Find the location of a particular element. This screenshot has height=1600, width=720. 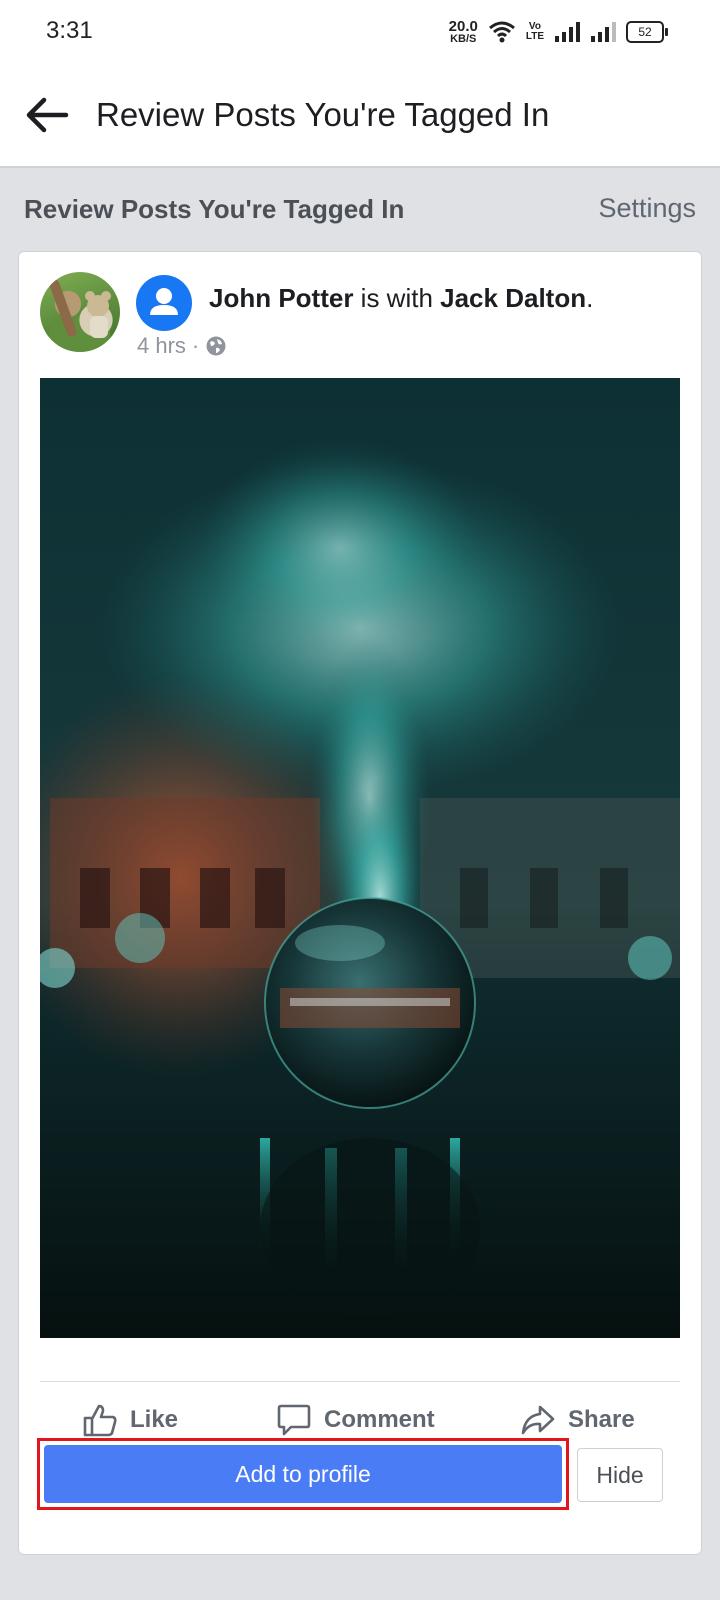

network-speed-value: 20.0 is located at coordinates (463, 26).